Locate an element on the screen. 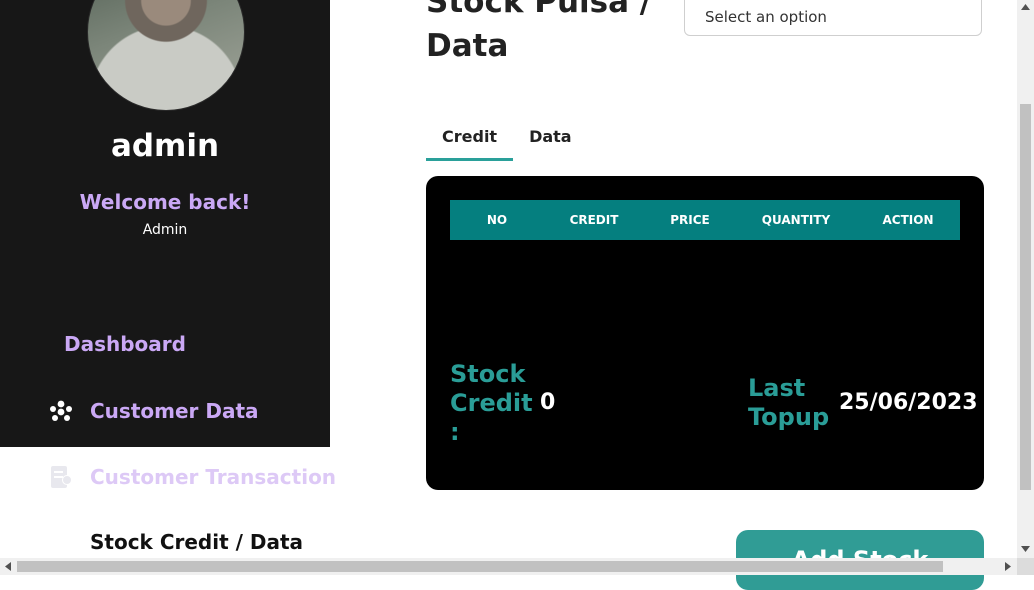 The width and height of the screenshot is (1034, 590). receipt-icon is located at coordinates (61, 477).